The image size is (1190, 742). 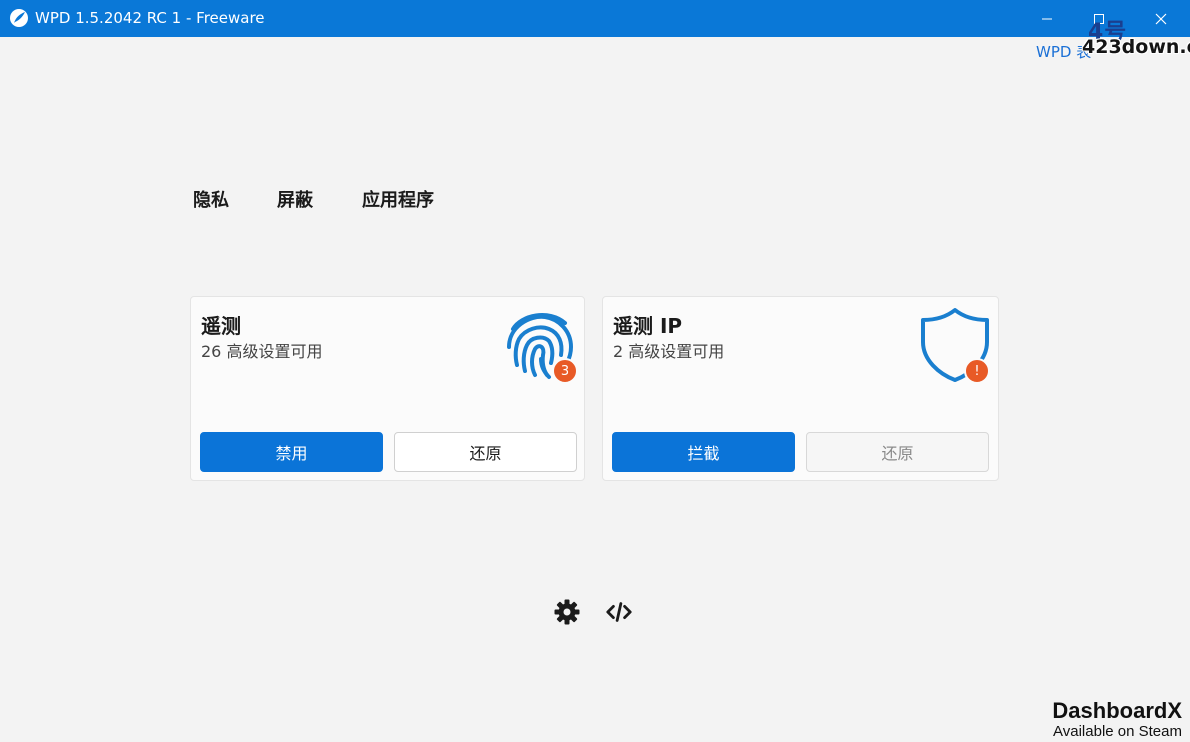 What do you see at coordinates (398, 199) in the screenshot?
I see `tab-apps: 应用程序` at bounding box center [398, 199].